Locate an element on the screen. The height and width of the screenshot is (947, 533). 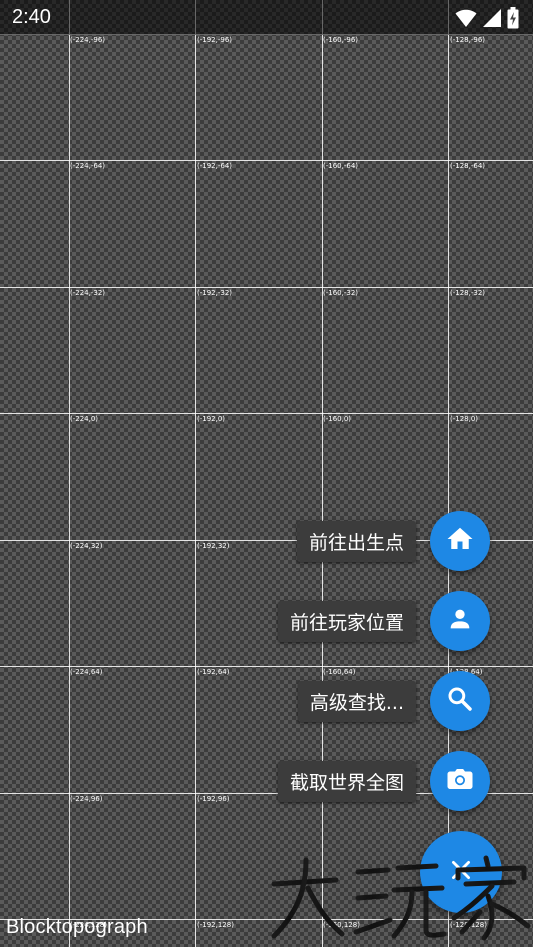
coord-label: (-192,0) is located at coordinates (211, 419).